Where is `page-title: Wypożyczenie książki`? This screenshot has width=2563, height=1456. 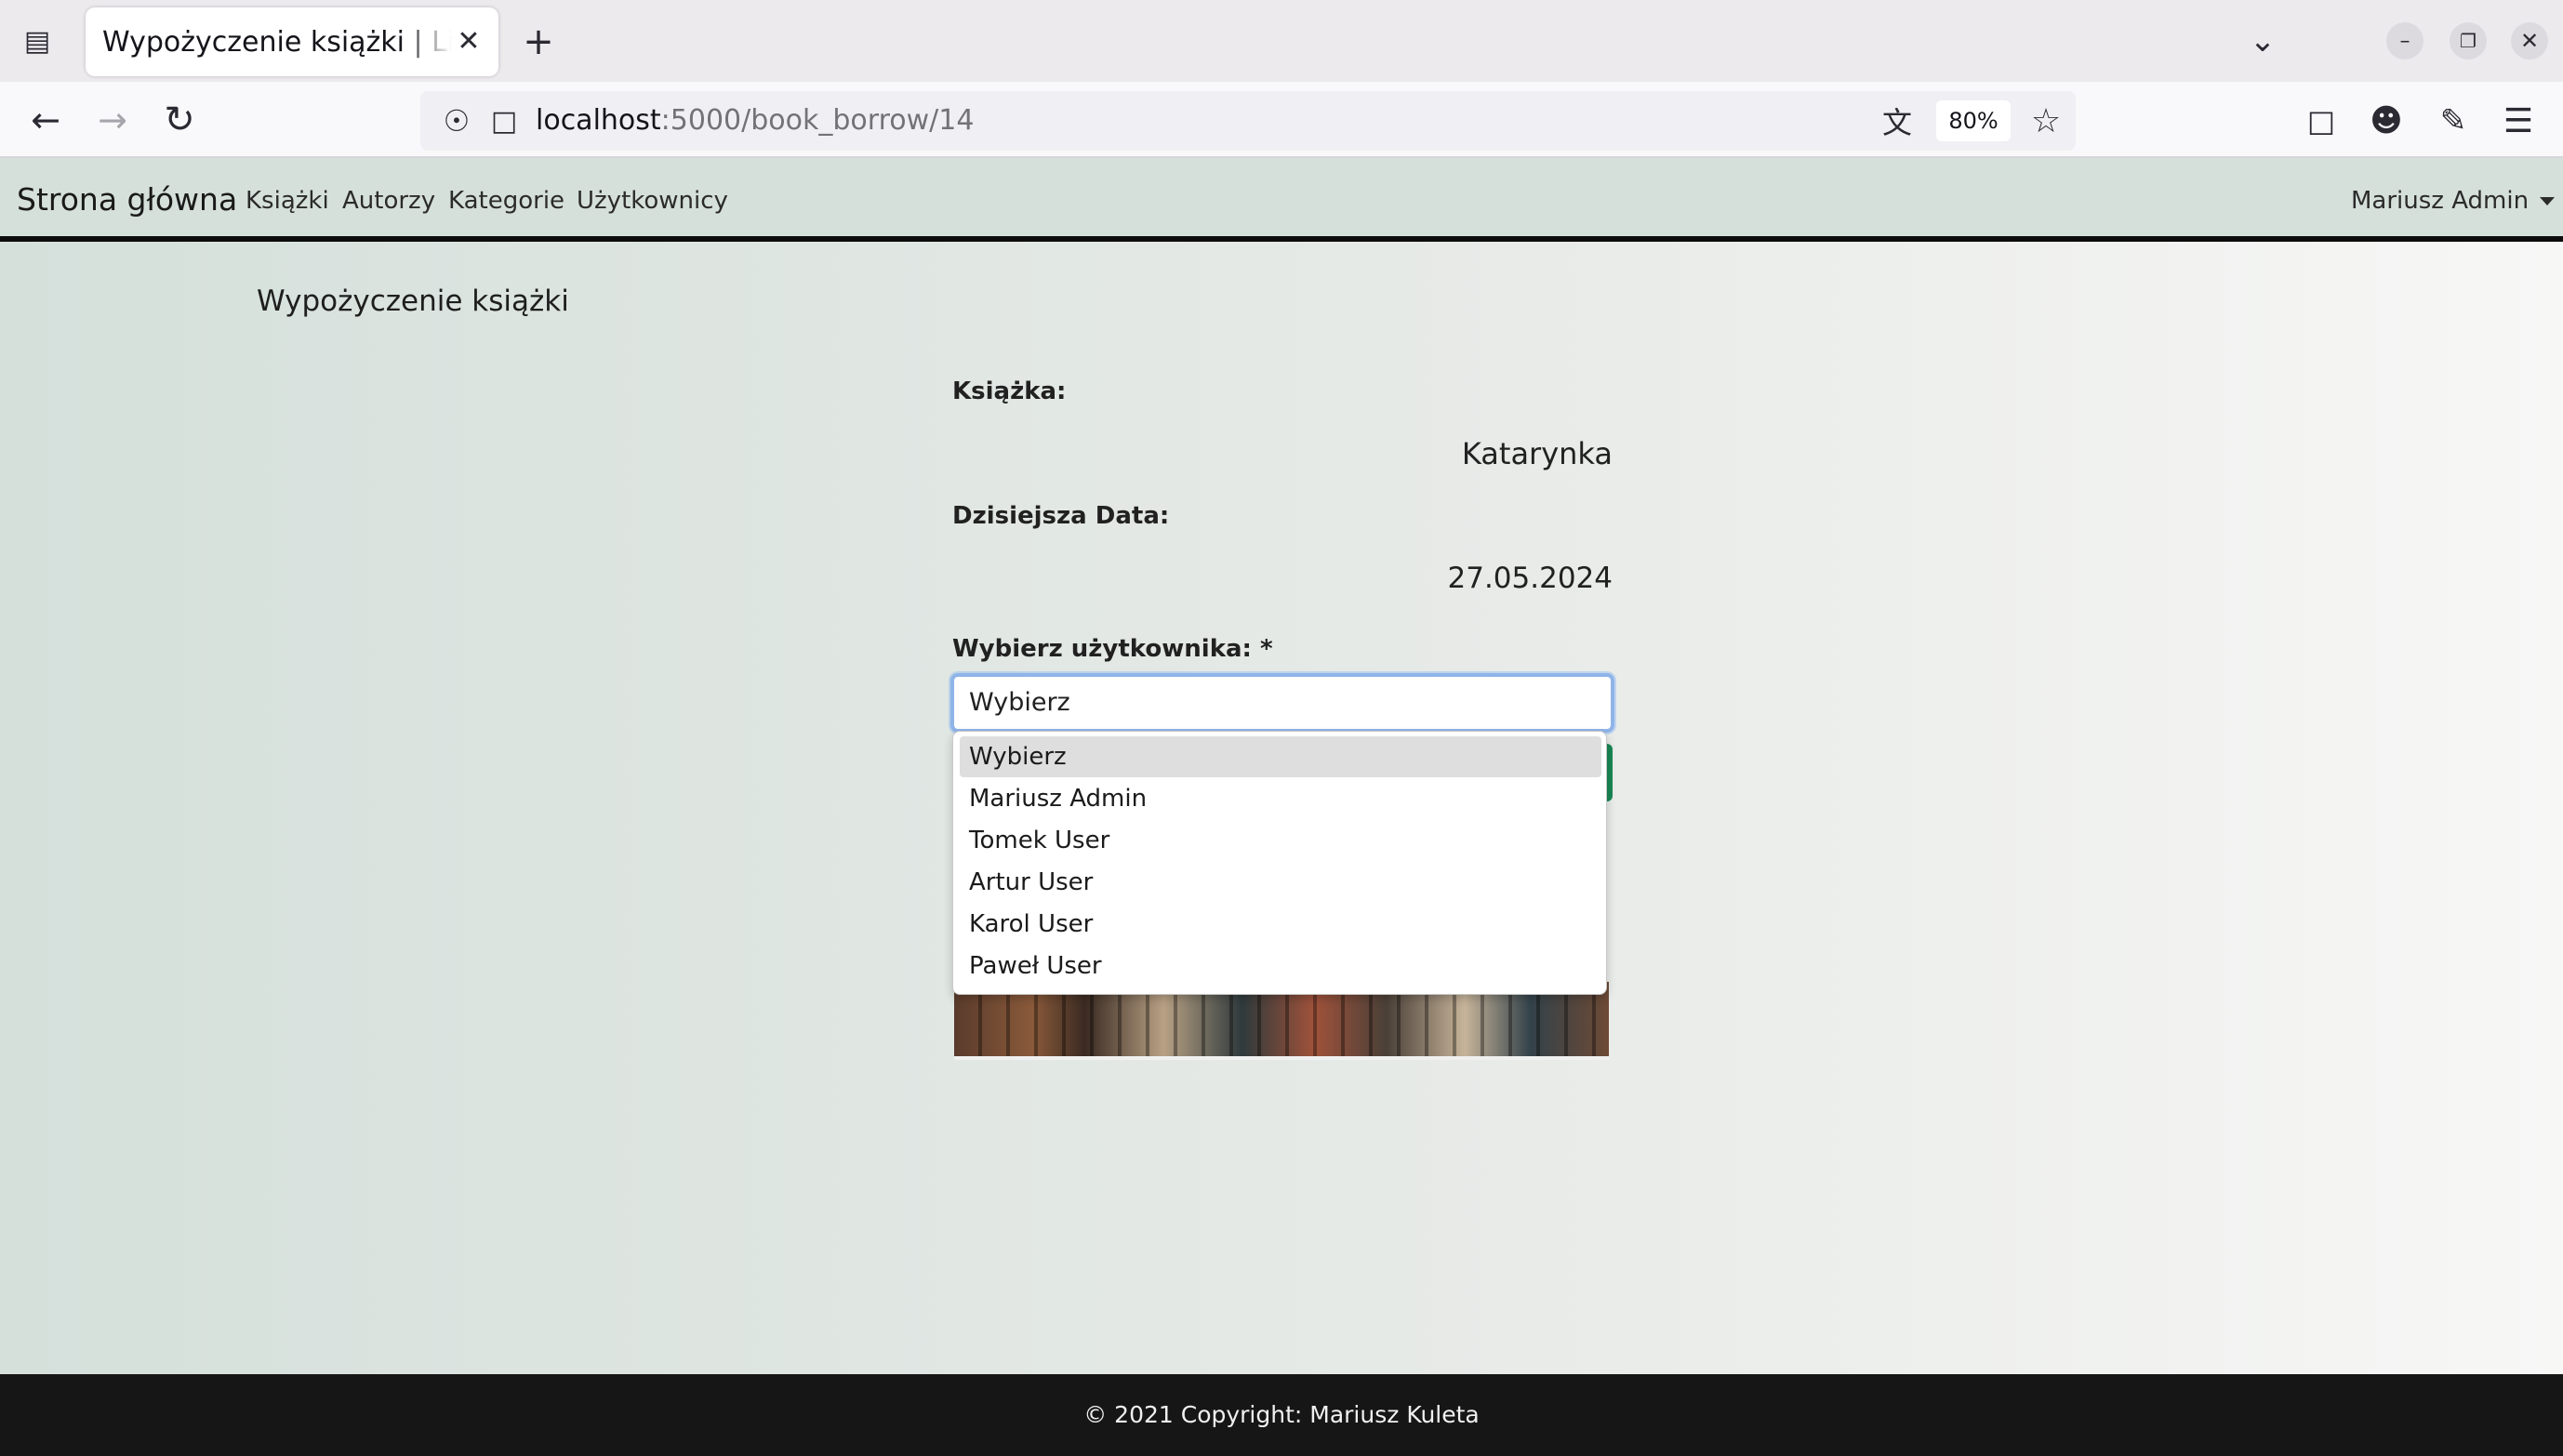
page-title: Wypożyczenie książki is located at coordinates (413, 301).